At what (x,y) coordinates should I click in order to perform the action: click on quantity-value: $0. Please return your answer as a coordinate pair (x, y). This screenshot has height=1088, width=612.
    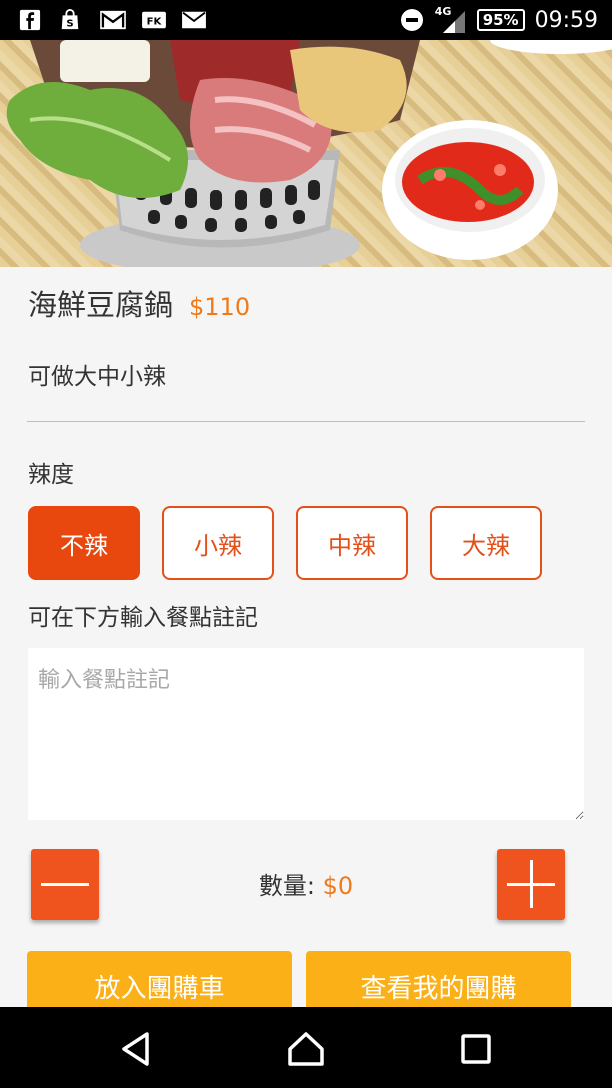
    Looking at the image, I should click on (338, 886).